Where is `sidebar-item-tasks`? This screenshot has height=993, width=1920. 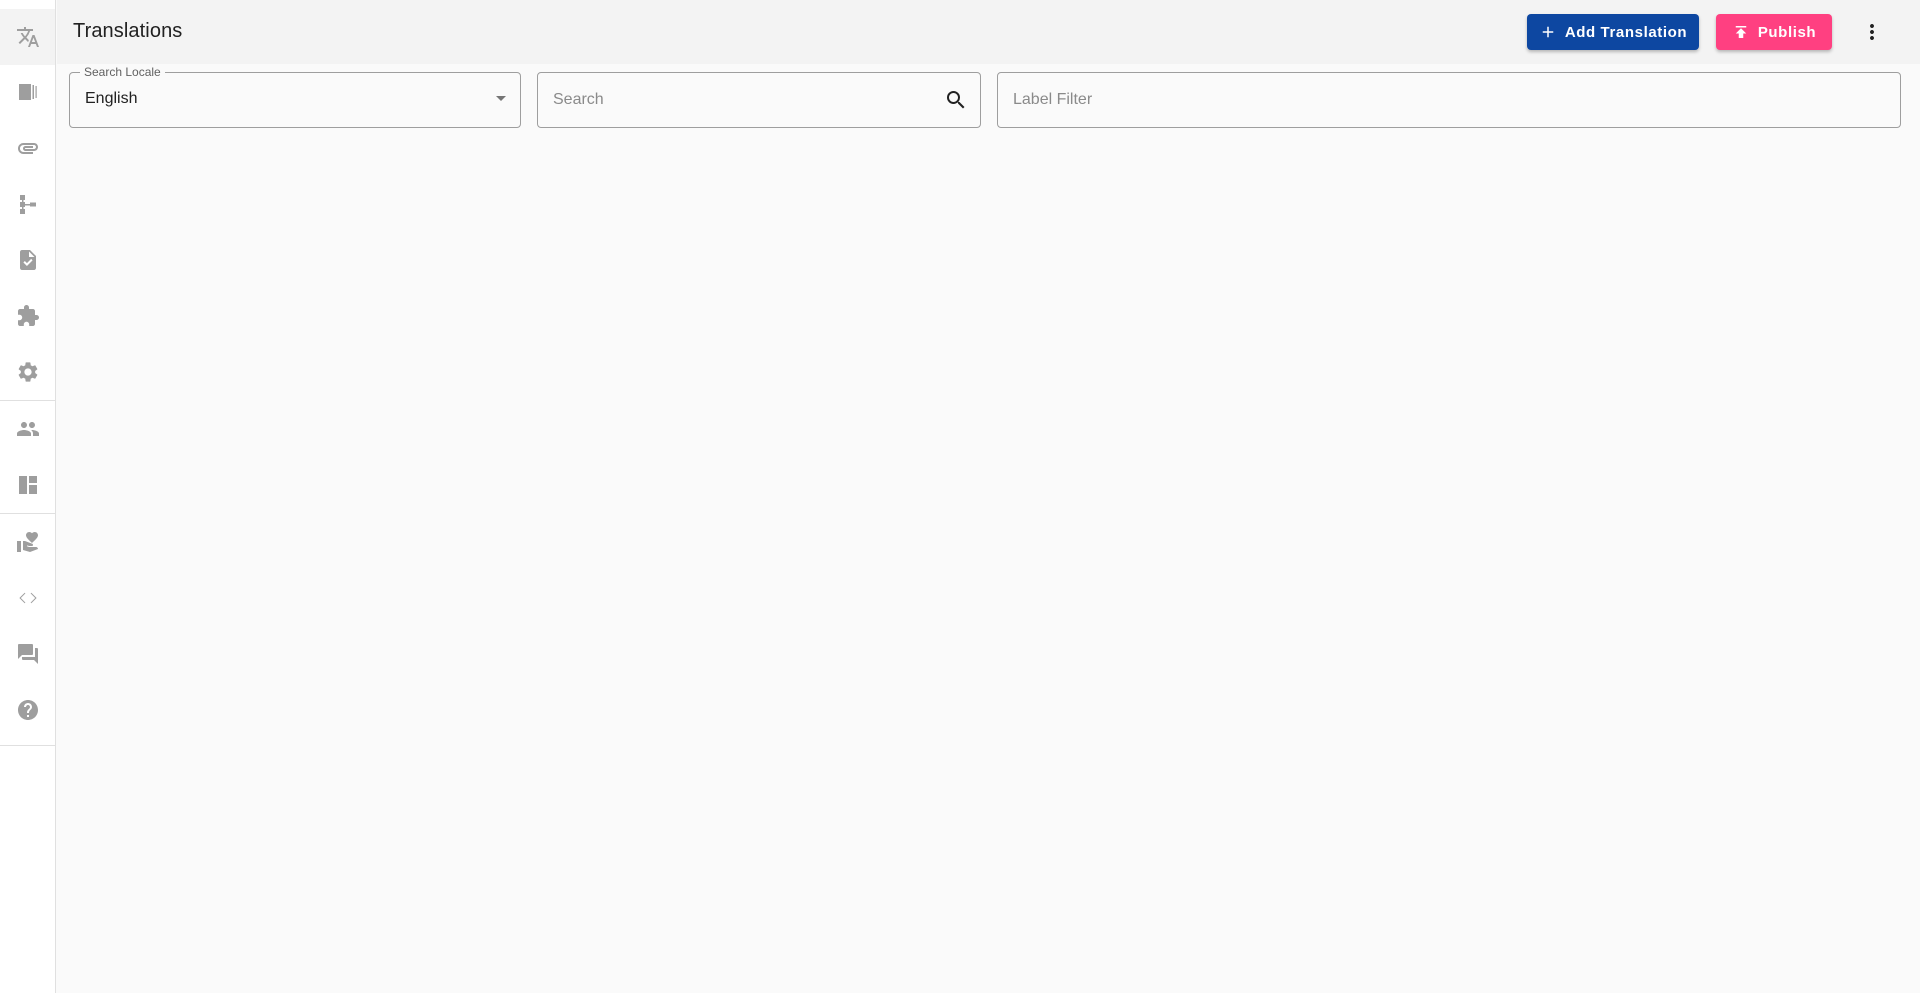
sidebar-item-tasks is located at coordinates (27, 260).